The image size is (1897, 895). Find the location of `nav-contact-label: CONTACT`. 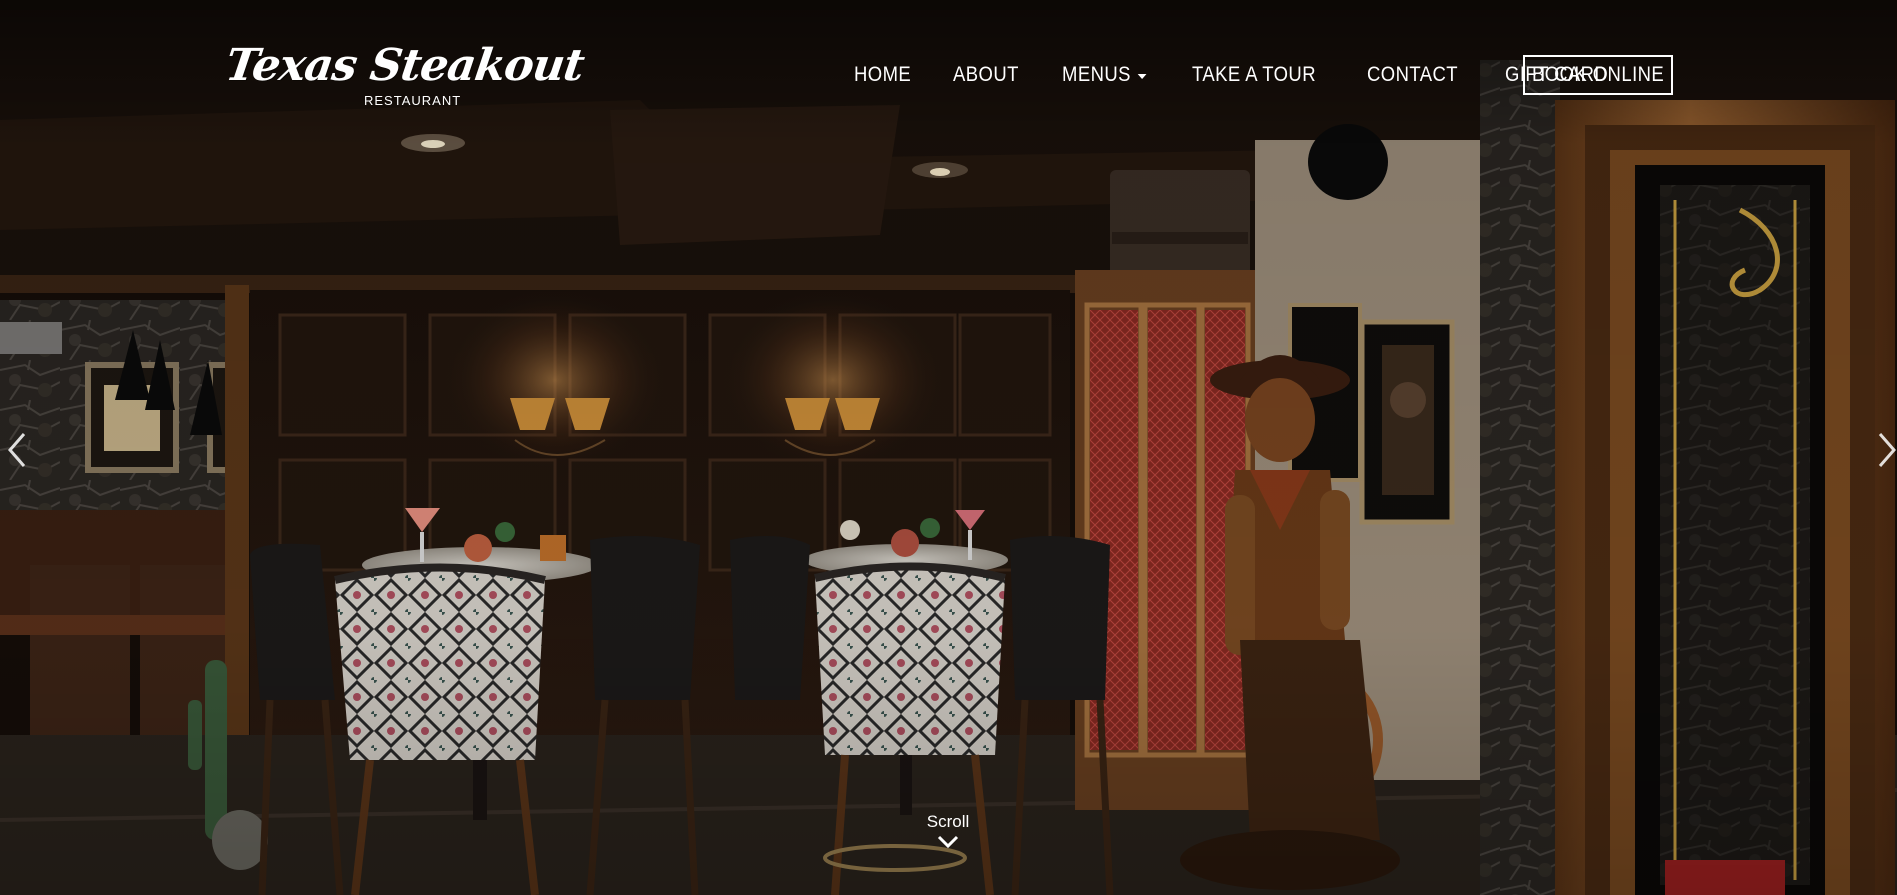

nav-contact-label: CONTACT is located at coordinates (1413, 74).